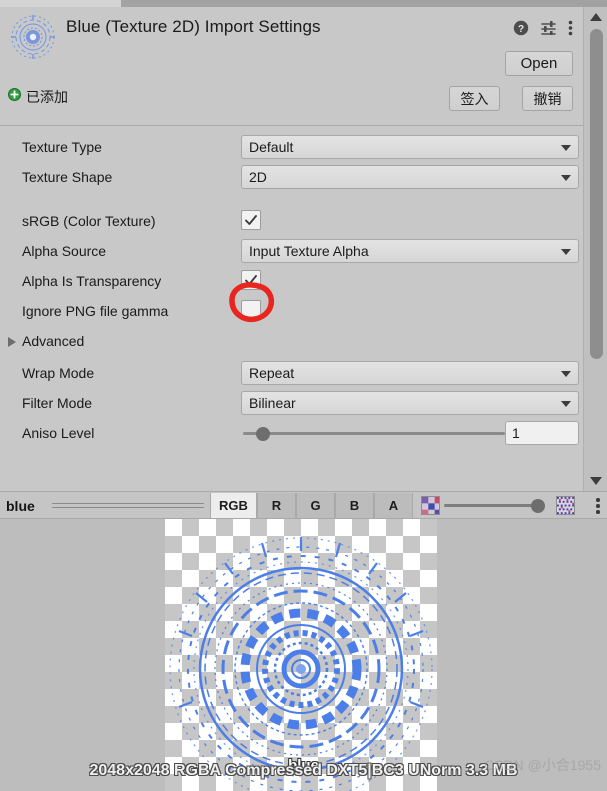 This screenshot has width=607, height=791. What do you see at coordinates (272, 373) in the screenshot?
I see `dropdown-value: Repeat` at bounding box center [272, 373].